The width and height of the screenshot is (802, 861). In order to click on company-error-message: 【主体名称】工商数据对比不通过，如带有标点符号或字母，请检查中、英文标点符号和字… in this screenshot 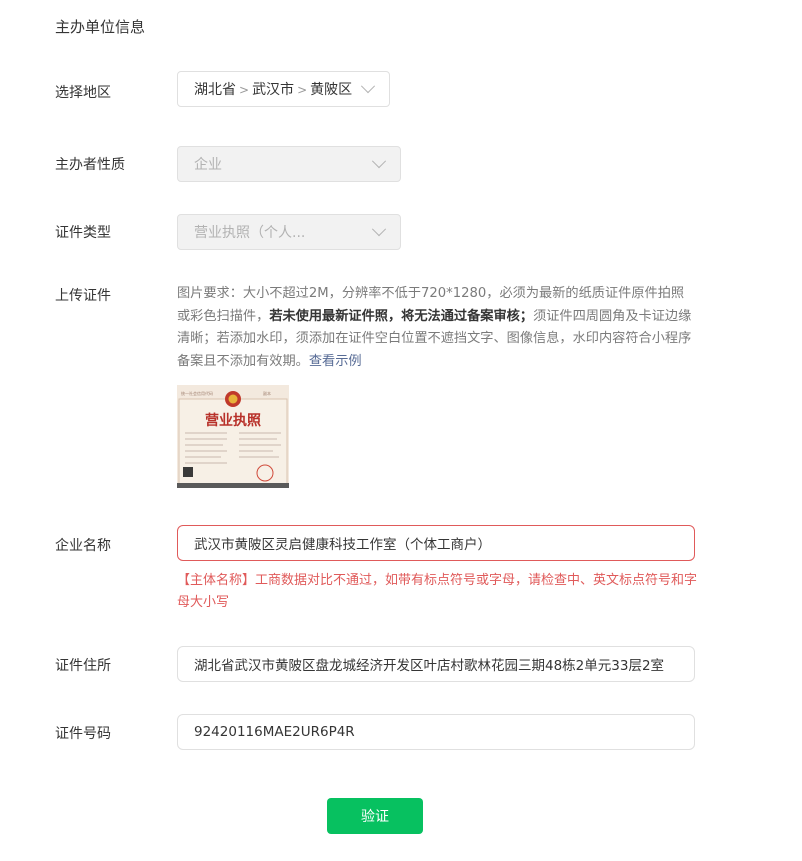, I will do `click(437, 591)`.